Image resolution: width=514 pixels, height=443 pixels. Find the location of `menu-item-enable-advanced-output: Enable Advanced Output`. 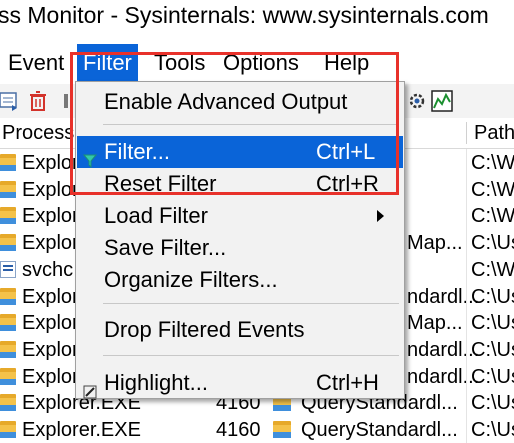

menu-item-enable-advanced-output: Enable Advanced Output is located at coordinates (240, 102).